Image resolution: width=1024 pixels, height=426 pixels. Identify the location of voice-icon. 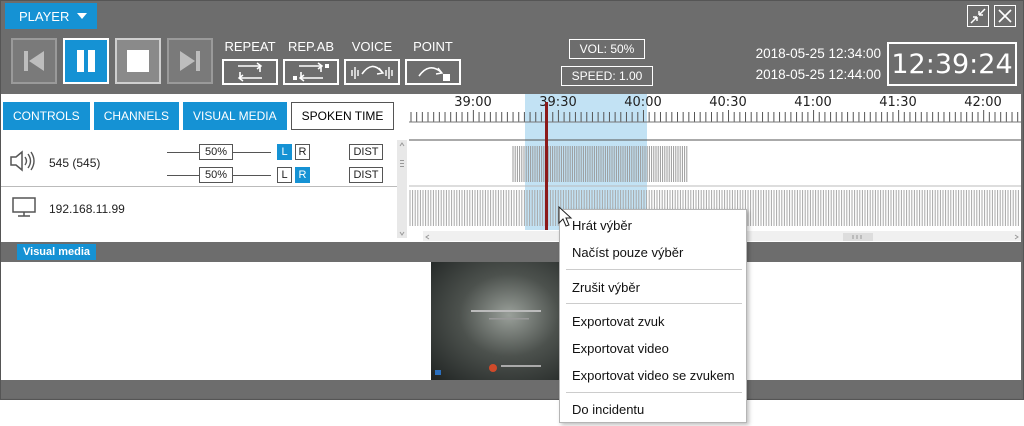
(372, 72).